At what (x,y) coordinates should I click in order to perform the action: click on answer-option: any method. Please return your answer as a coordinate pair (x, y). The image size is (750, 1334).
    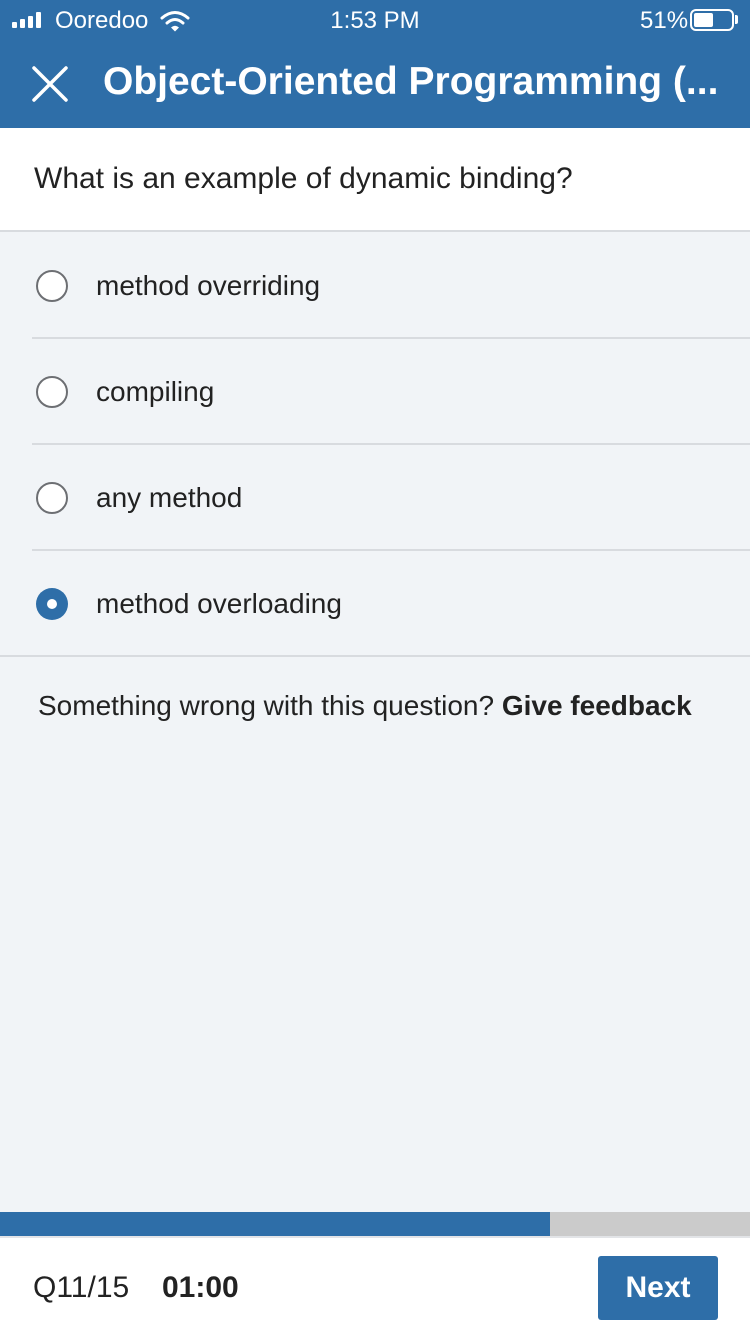
    Looking at the image, I should click on (375, 498).